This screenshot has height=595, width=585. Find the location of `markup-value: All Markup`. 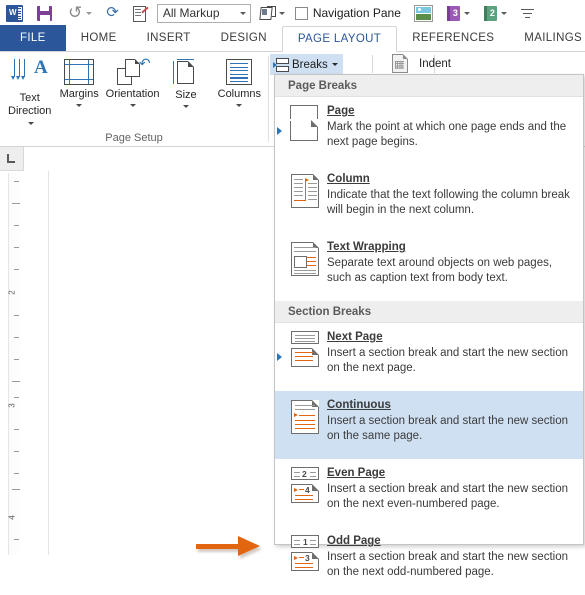

markup-value: All Markup is located at coordinates (191, 13).